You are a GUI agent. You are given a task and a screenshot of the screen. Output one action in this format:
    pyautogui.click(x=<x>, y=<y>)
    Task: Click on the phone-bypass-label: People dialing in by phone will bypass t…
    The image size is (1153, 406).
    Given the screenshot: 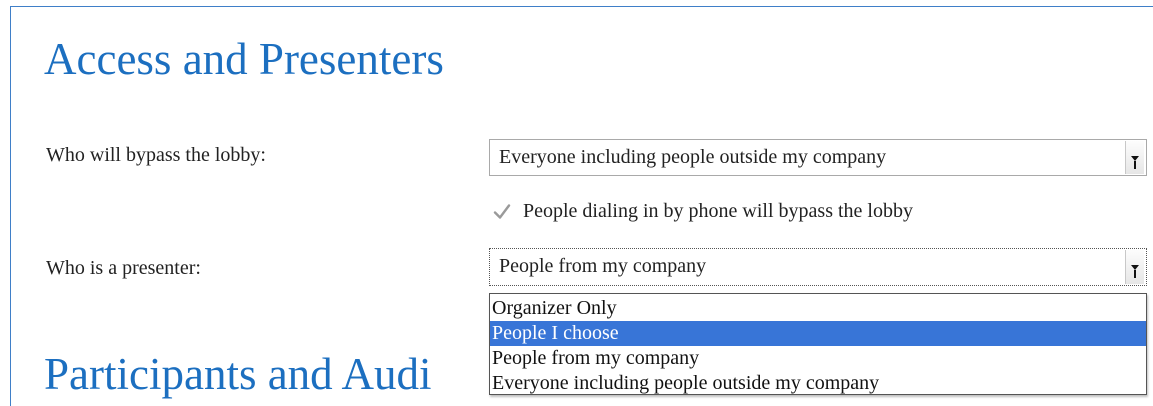 What is the action you would take?
    pyautogui.click(x=718, y=211)
    